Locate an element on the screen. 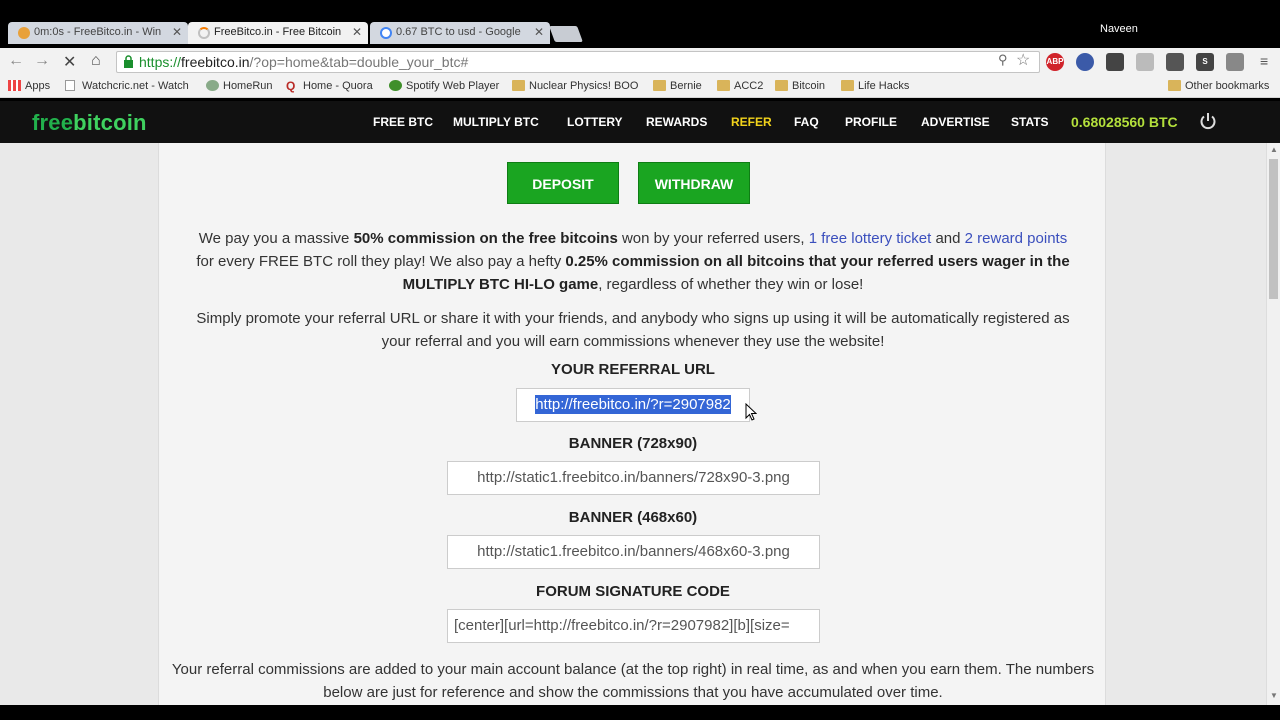 The image size is (1280, 720). bookmark-folder-life-hacks: Life Hacks is located at coordinates (875, 86).